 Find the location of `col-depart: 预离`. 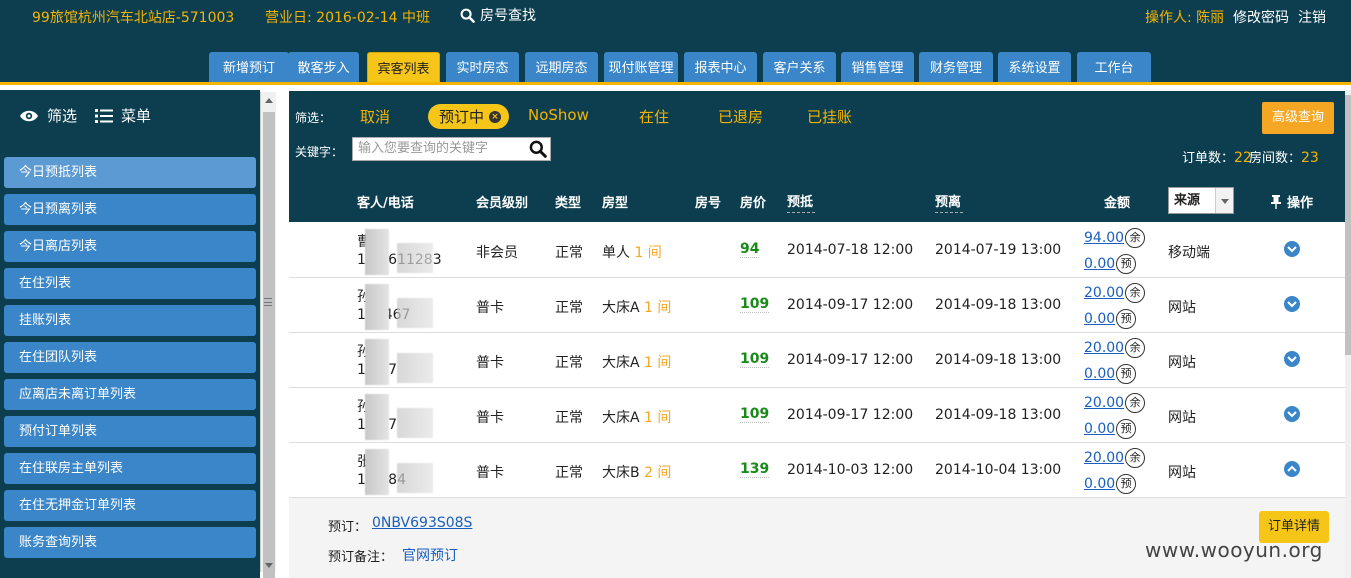

col-depart: 预离 is located at coordinates (949, 202).